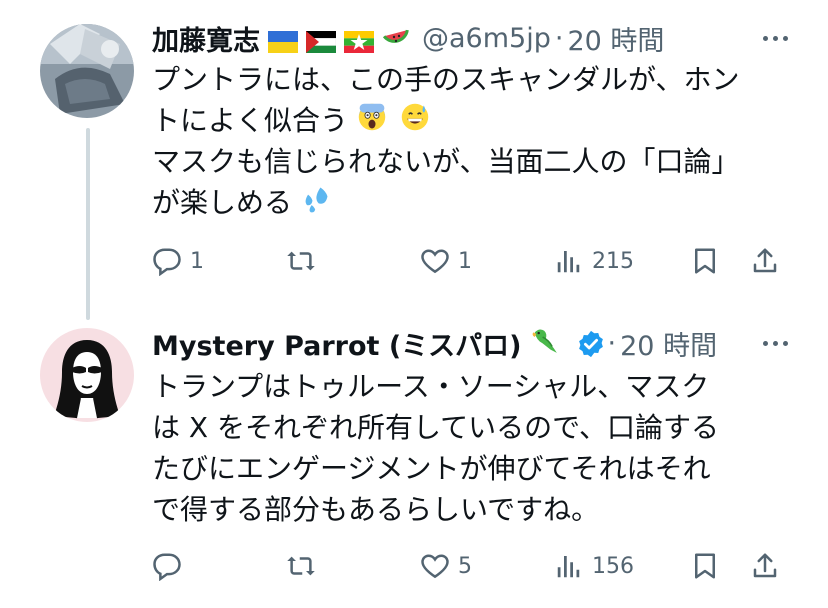  Describe the element at coordinates (417, 119) in the screenshot. I see `grinning-face-with-sweat-icon` at that location.